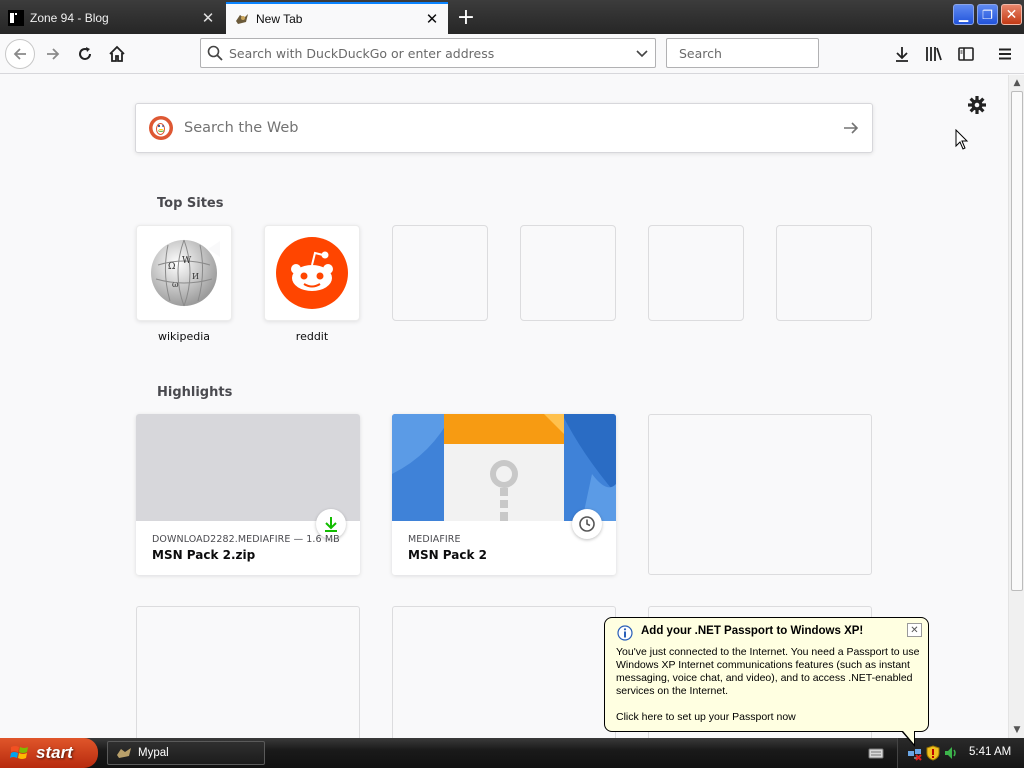 Image resolution: width=1024 pixels, height=768 pixels. Describe the element at coordinates (977, 105) in the screenshot. I see `gear-icon` at that location.